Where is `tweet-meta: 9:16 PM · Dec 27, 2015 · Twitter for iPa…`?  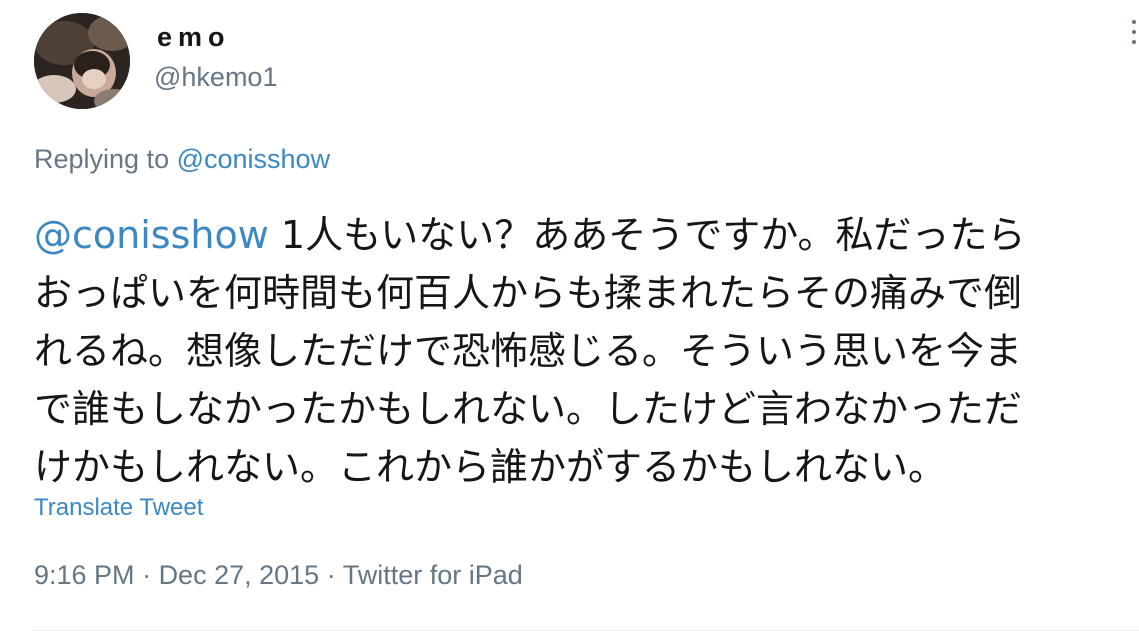 tweet-meta: 9:16 PM · Dec 27, 2015 · Twitter for iPa… is located at coordinates (278, 575).